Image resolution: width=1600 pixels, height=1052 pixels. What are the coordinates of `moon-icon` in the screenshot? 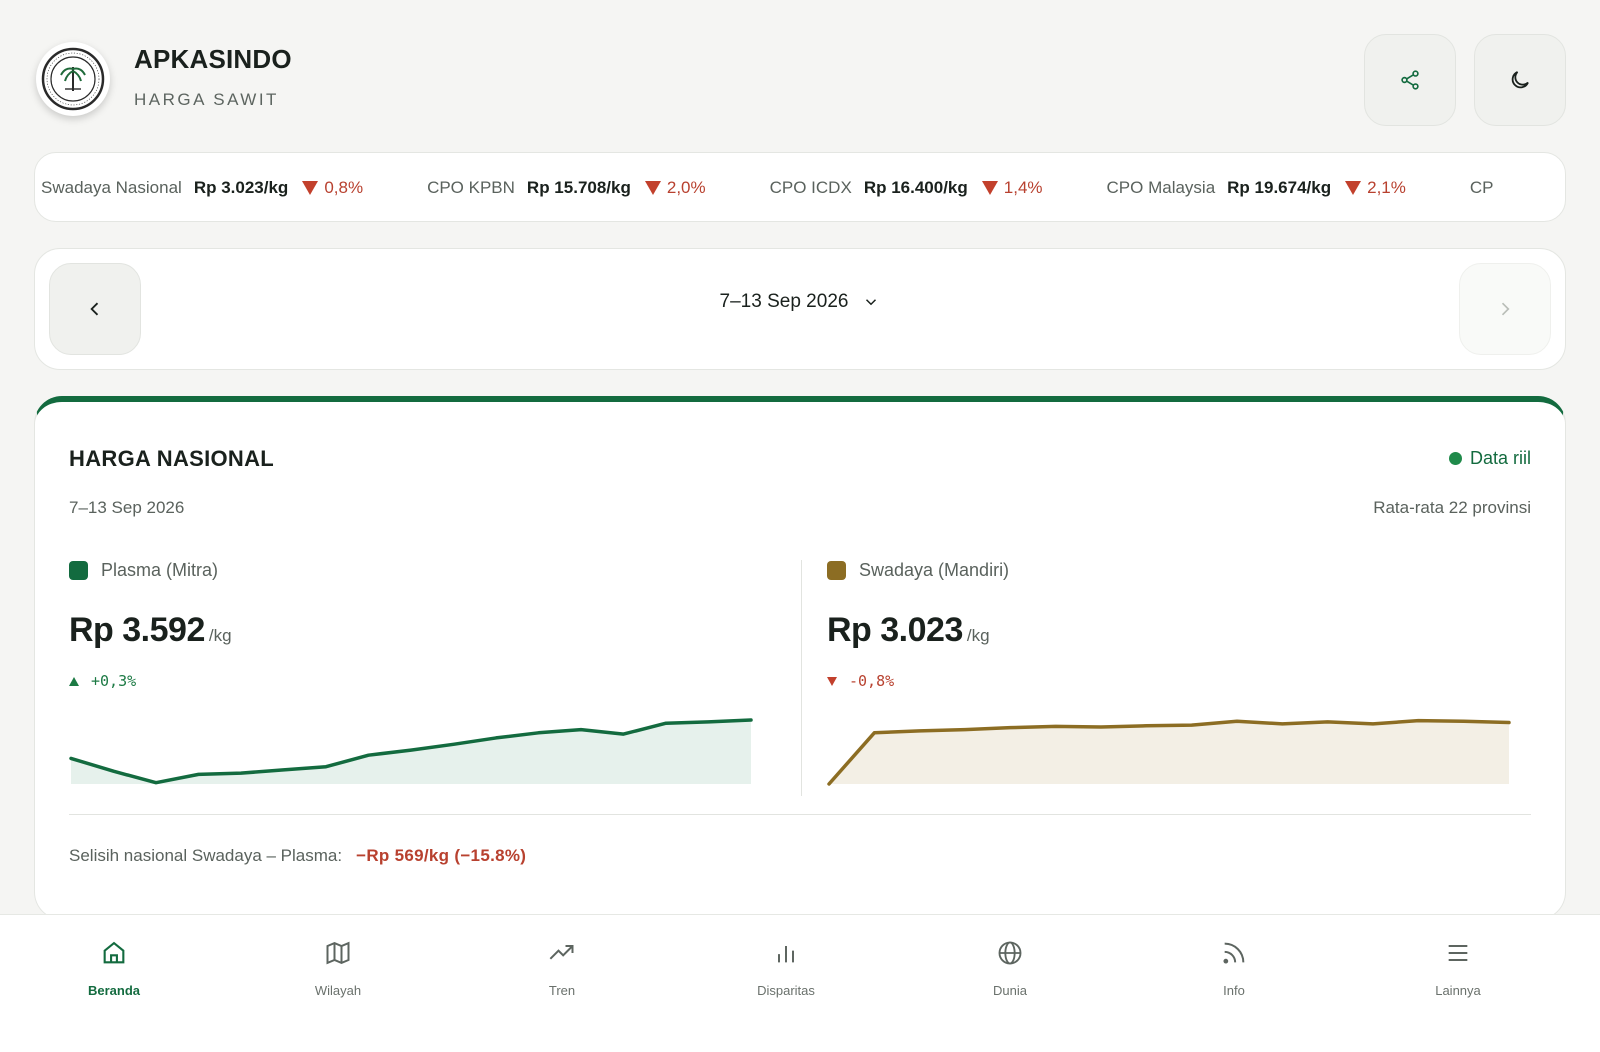 It's located at (1520, 80).